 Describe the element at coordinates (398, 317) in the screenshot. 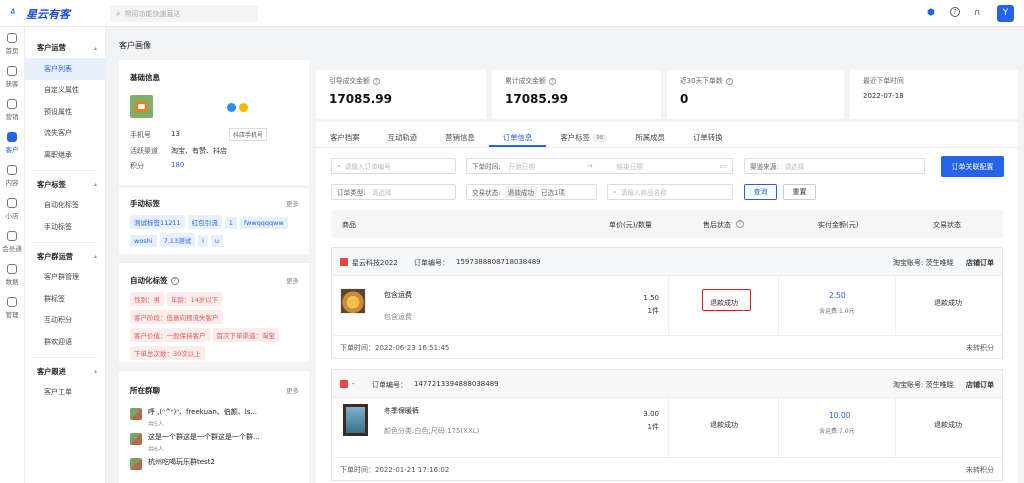

I see `product-spec: 包含运费` at that location.